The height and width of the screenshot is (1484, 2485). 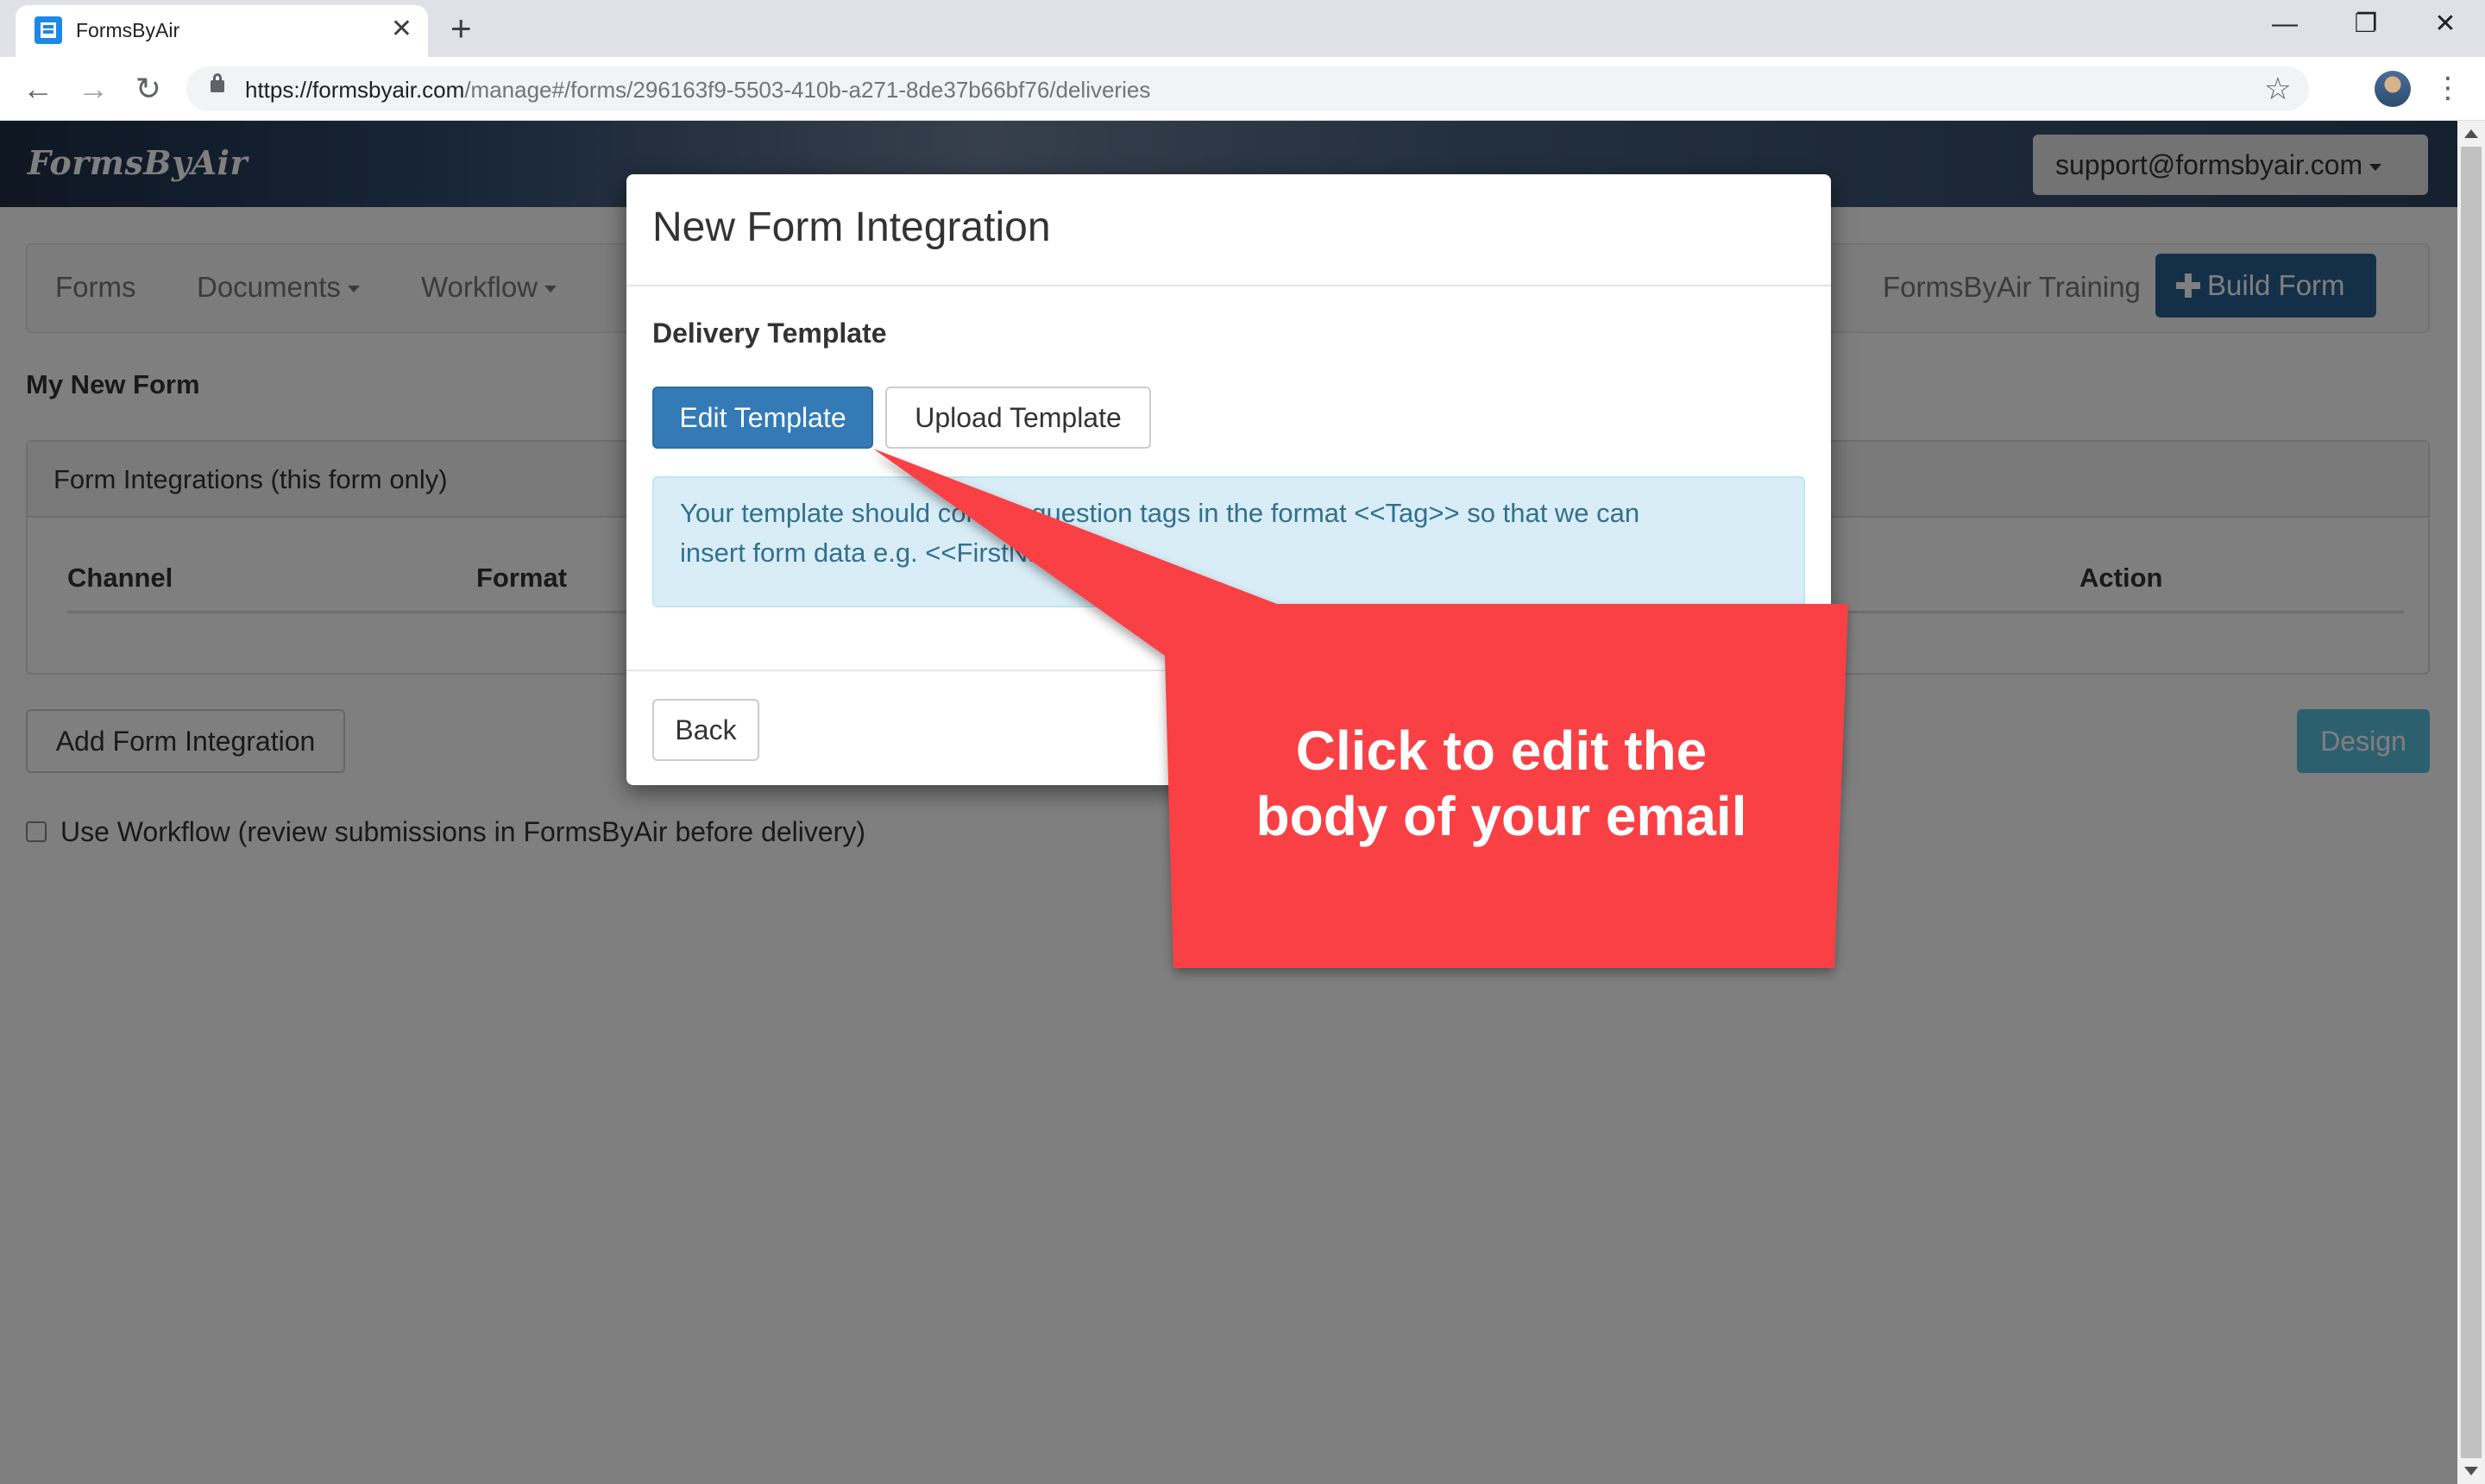 What do you see at coordinates (217, 82) in the screenshot?
I see `lock-icon` at bounding box center [217, 82].